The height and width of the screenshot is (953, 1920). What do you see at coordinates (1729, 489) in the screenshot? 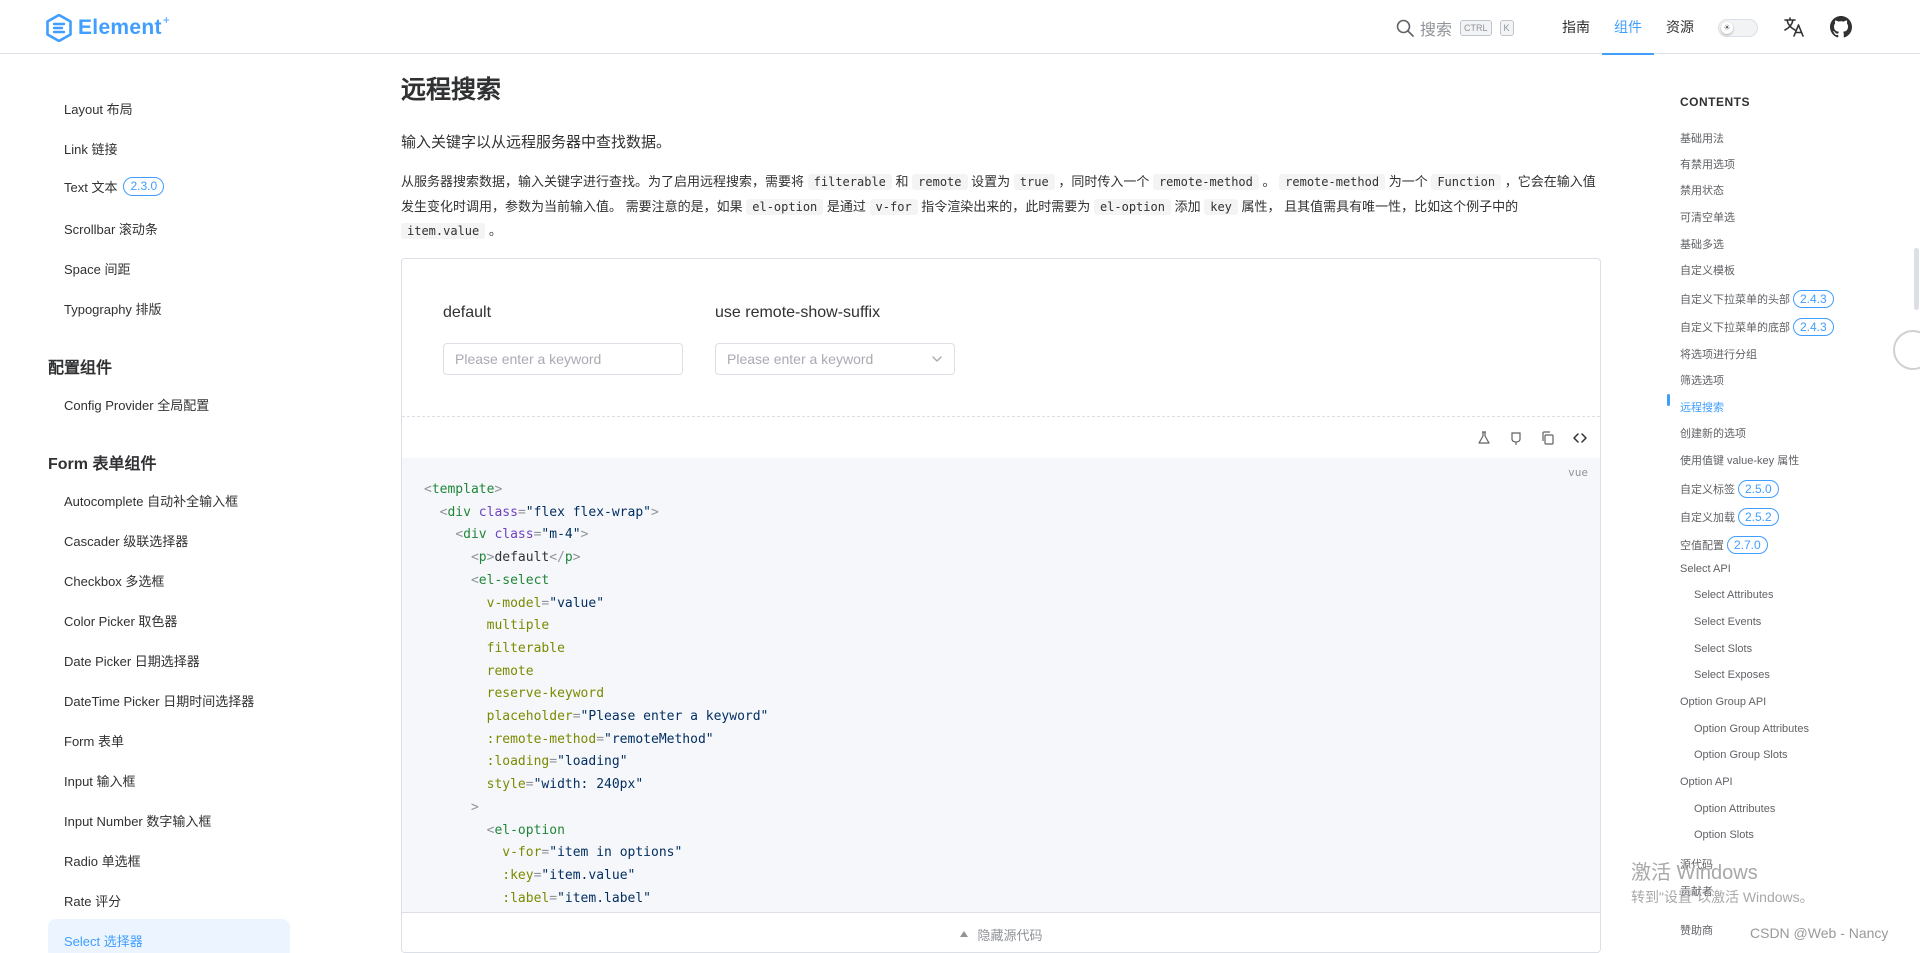
I see `toc-item: 自定义标签 2.5.0` at bounding box center [1729, 489].